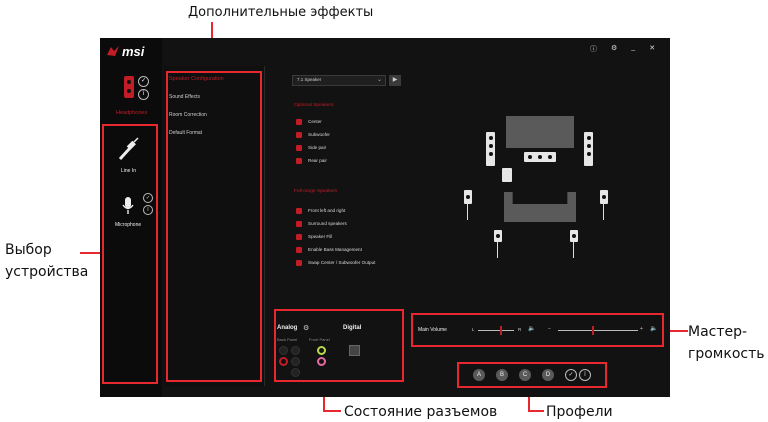 Image resolution: width=768 pixels, height=422 pixels. What do you see at coordinates (540, 132) in the screenshot?
I see `tv-screen` at bounding box center [540, 132].